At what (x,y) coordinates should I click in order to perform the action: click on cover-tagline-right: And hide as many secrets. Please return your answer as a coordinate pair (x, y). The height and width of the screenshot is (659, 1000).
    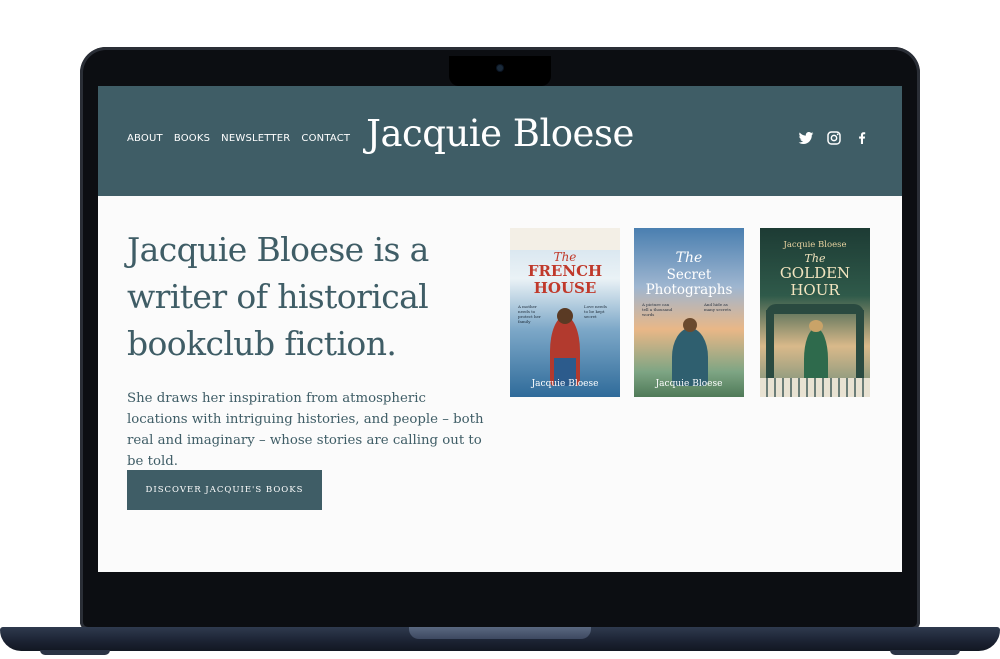
    Looking at the image, I should click on (717, 307).